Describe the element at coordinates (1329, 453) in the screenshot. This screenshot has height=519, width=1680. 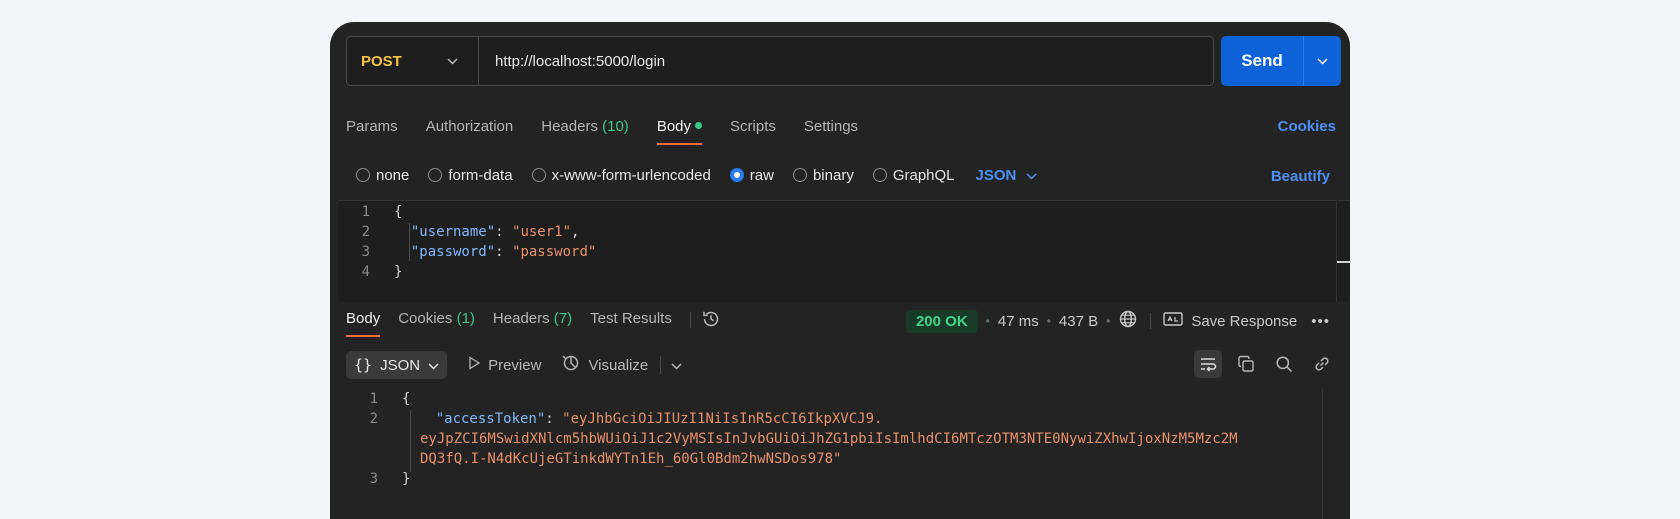
I see `response-scrollbar` at that location.